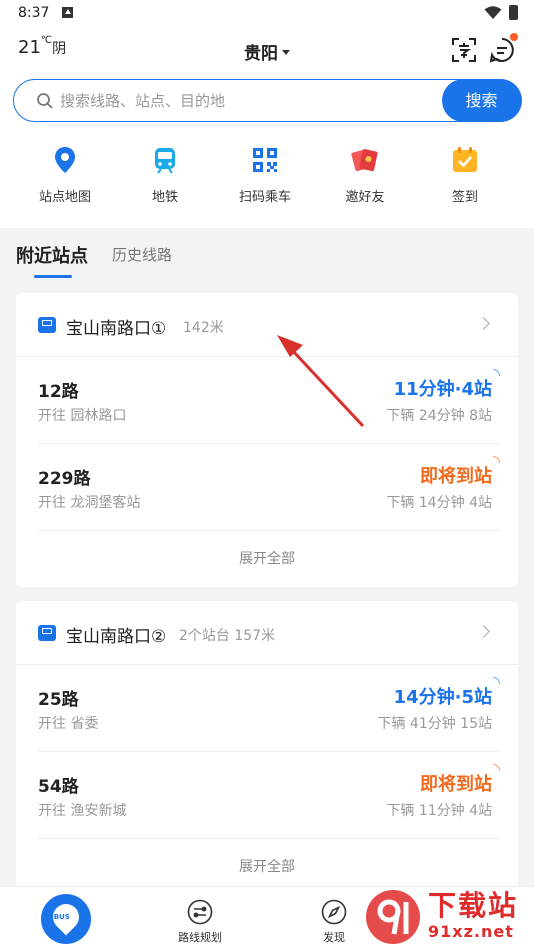  Describe the element at coordinates (393, 917) in the screenshot. I see `watermark-logo-icon` at that location.